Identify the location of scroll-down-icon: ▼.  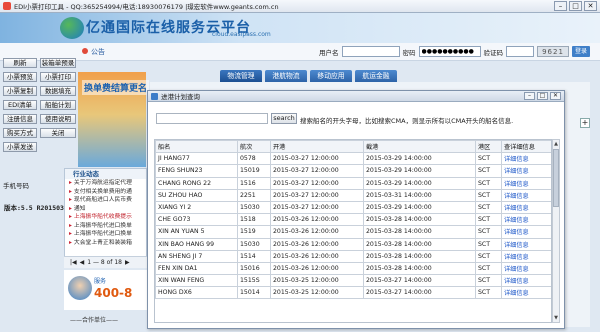
(556, 318).